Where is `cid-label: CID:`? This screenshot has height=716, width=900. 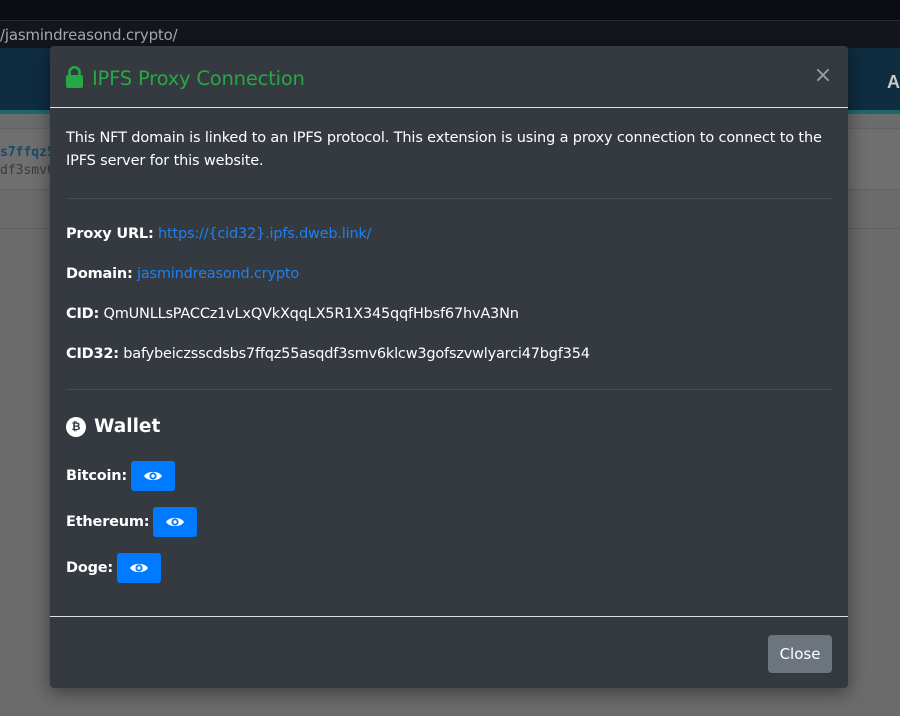 cid-label: CID: is located at coordinates (83, 314).